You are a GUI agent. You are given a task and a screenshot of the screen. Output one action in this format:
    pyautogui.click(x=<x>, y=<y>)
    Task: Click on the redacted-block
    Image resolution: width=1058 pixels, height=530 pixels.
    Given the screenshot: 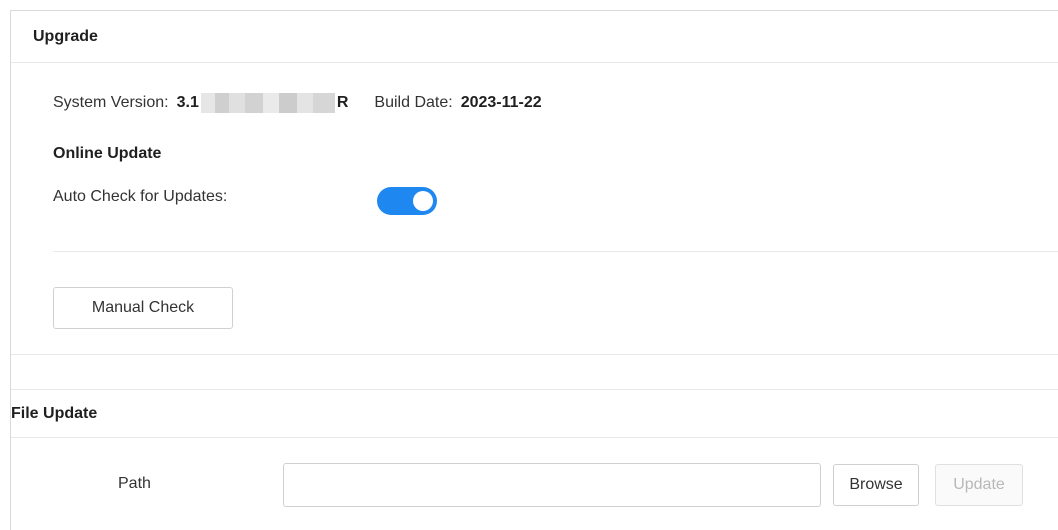 What is the action you would take?
    pyautogui.click(x=267, y=103)
    